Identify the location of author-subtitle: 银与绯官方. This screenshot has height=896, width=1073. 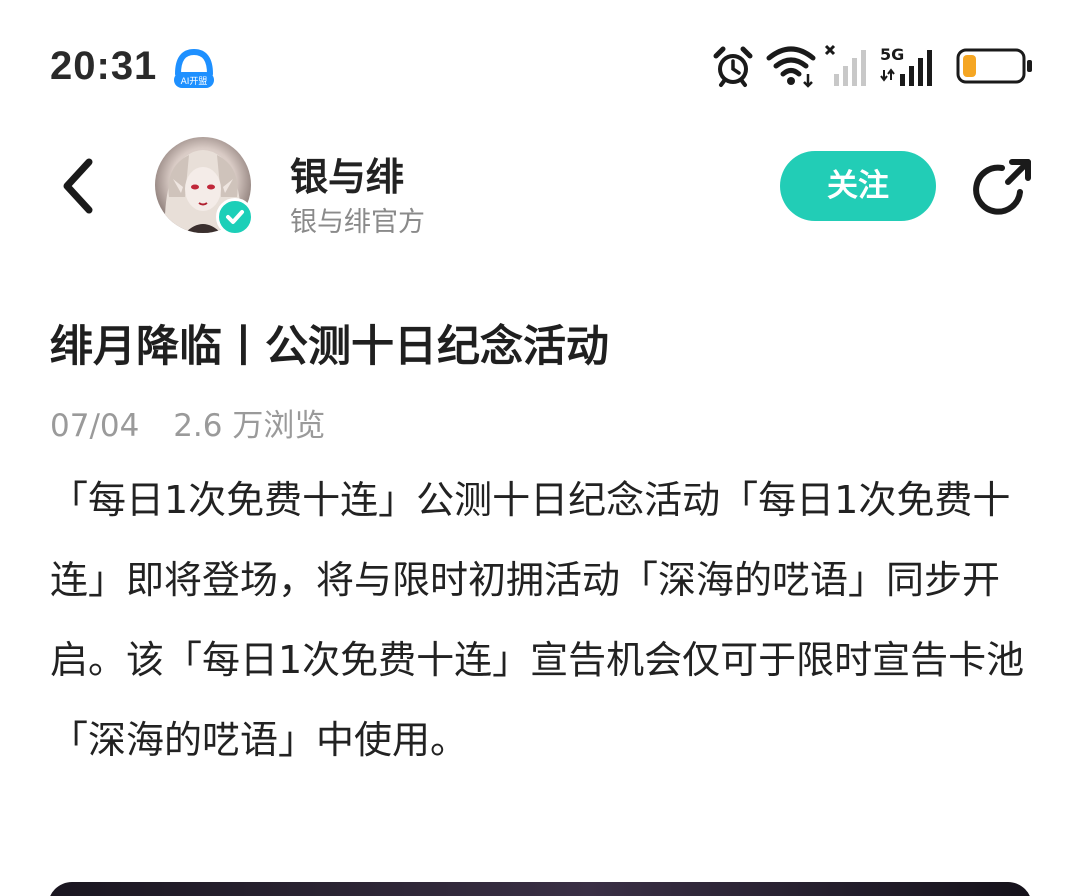
(357, 222).